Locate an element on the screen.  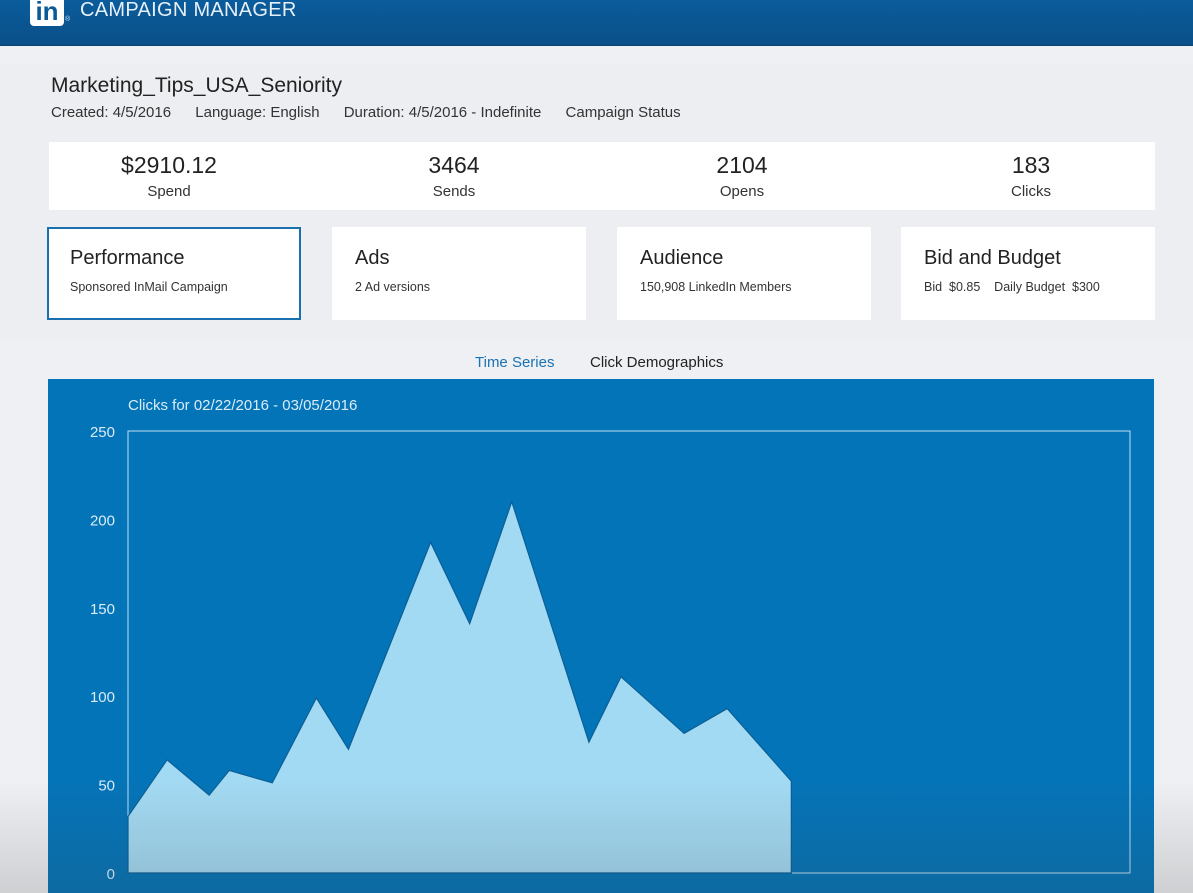
card-subtitle: 150,908 LinkedIn Members is located at coordinates (716, 287).